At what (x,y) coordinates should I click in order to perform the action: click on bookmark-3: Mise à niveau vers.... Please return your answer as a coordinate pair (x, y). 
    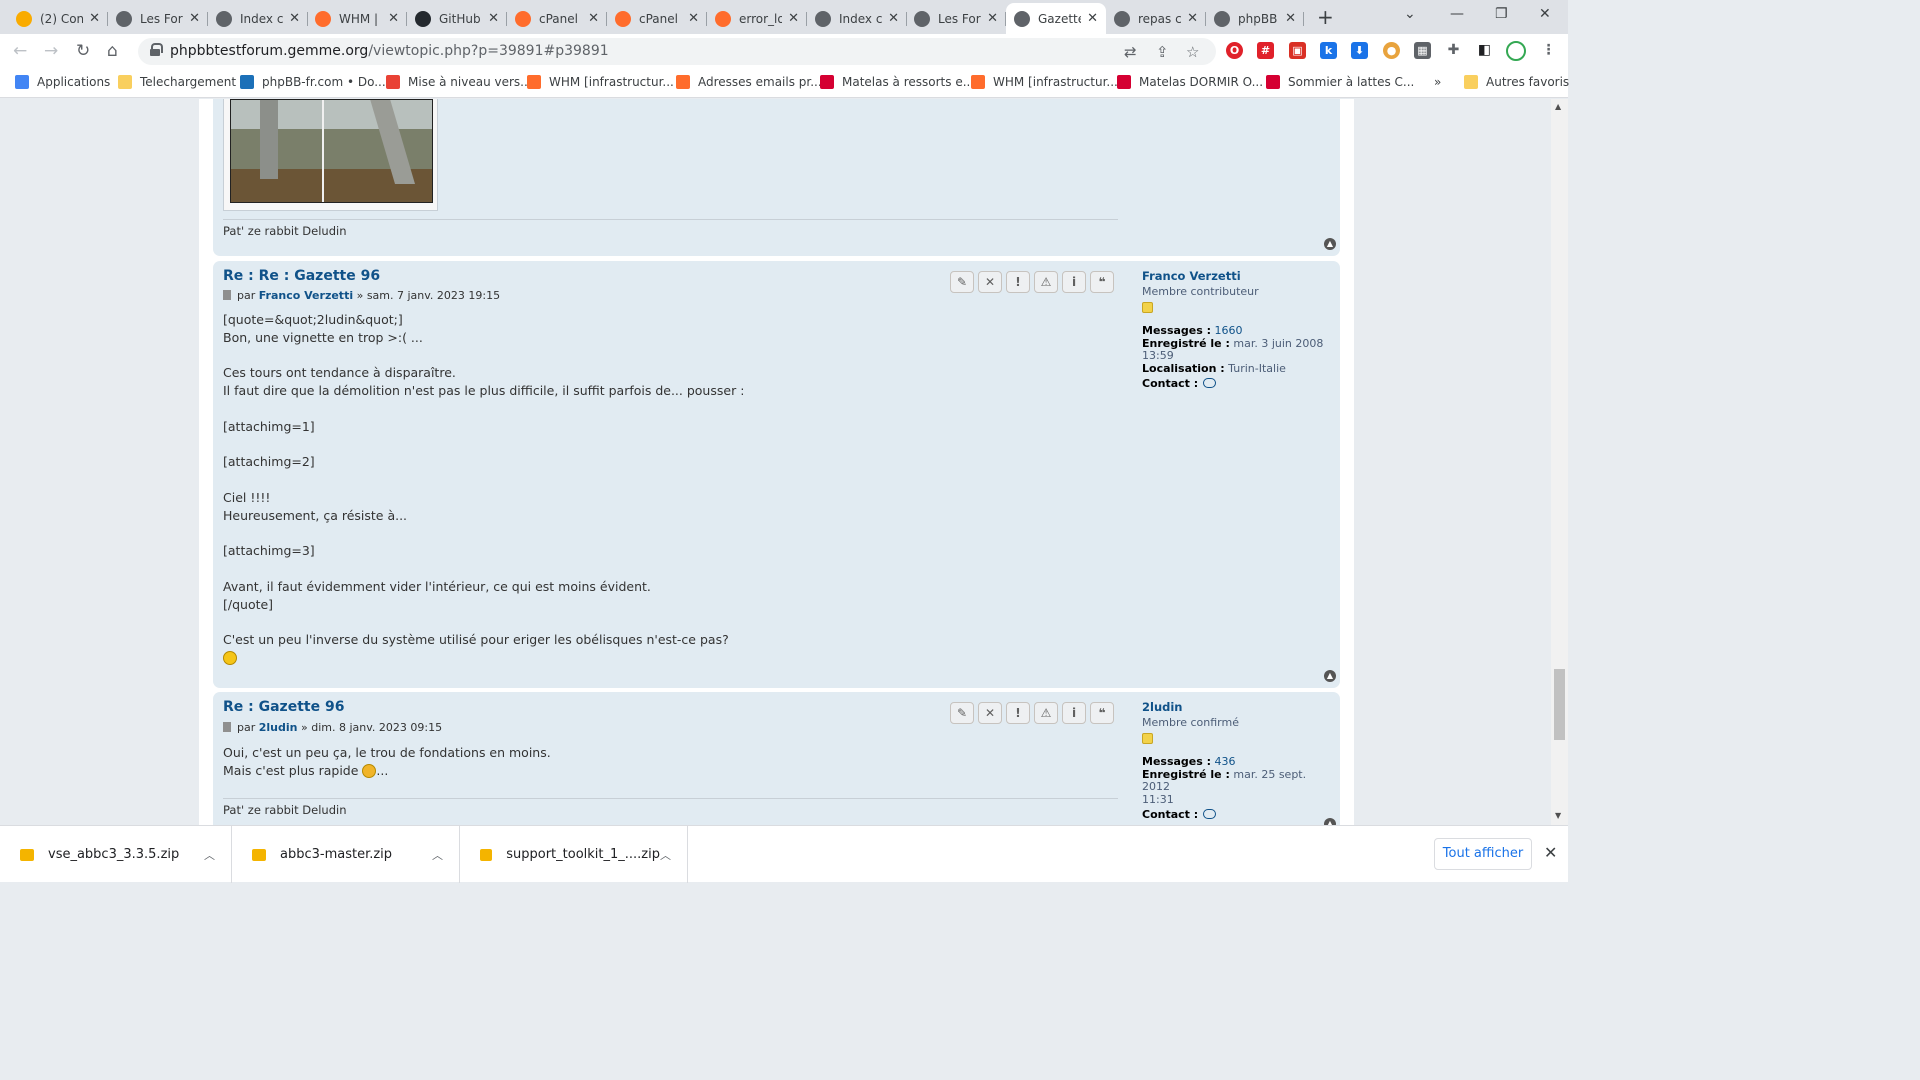
    Looking at the image, I should click on (459, 82).